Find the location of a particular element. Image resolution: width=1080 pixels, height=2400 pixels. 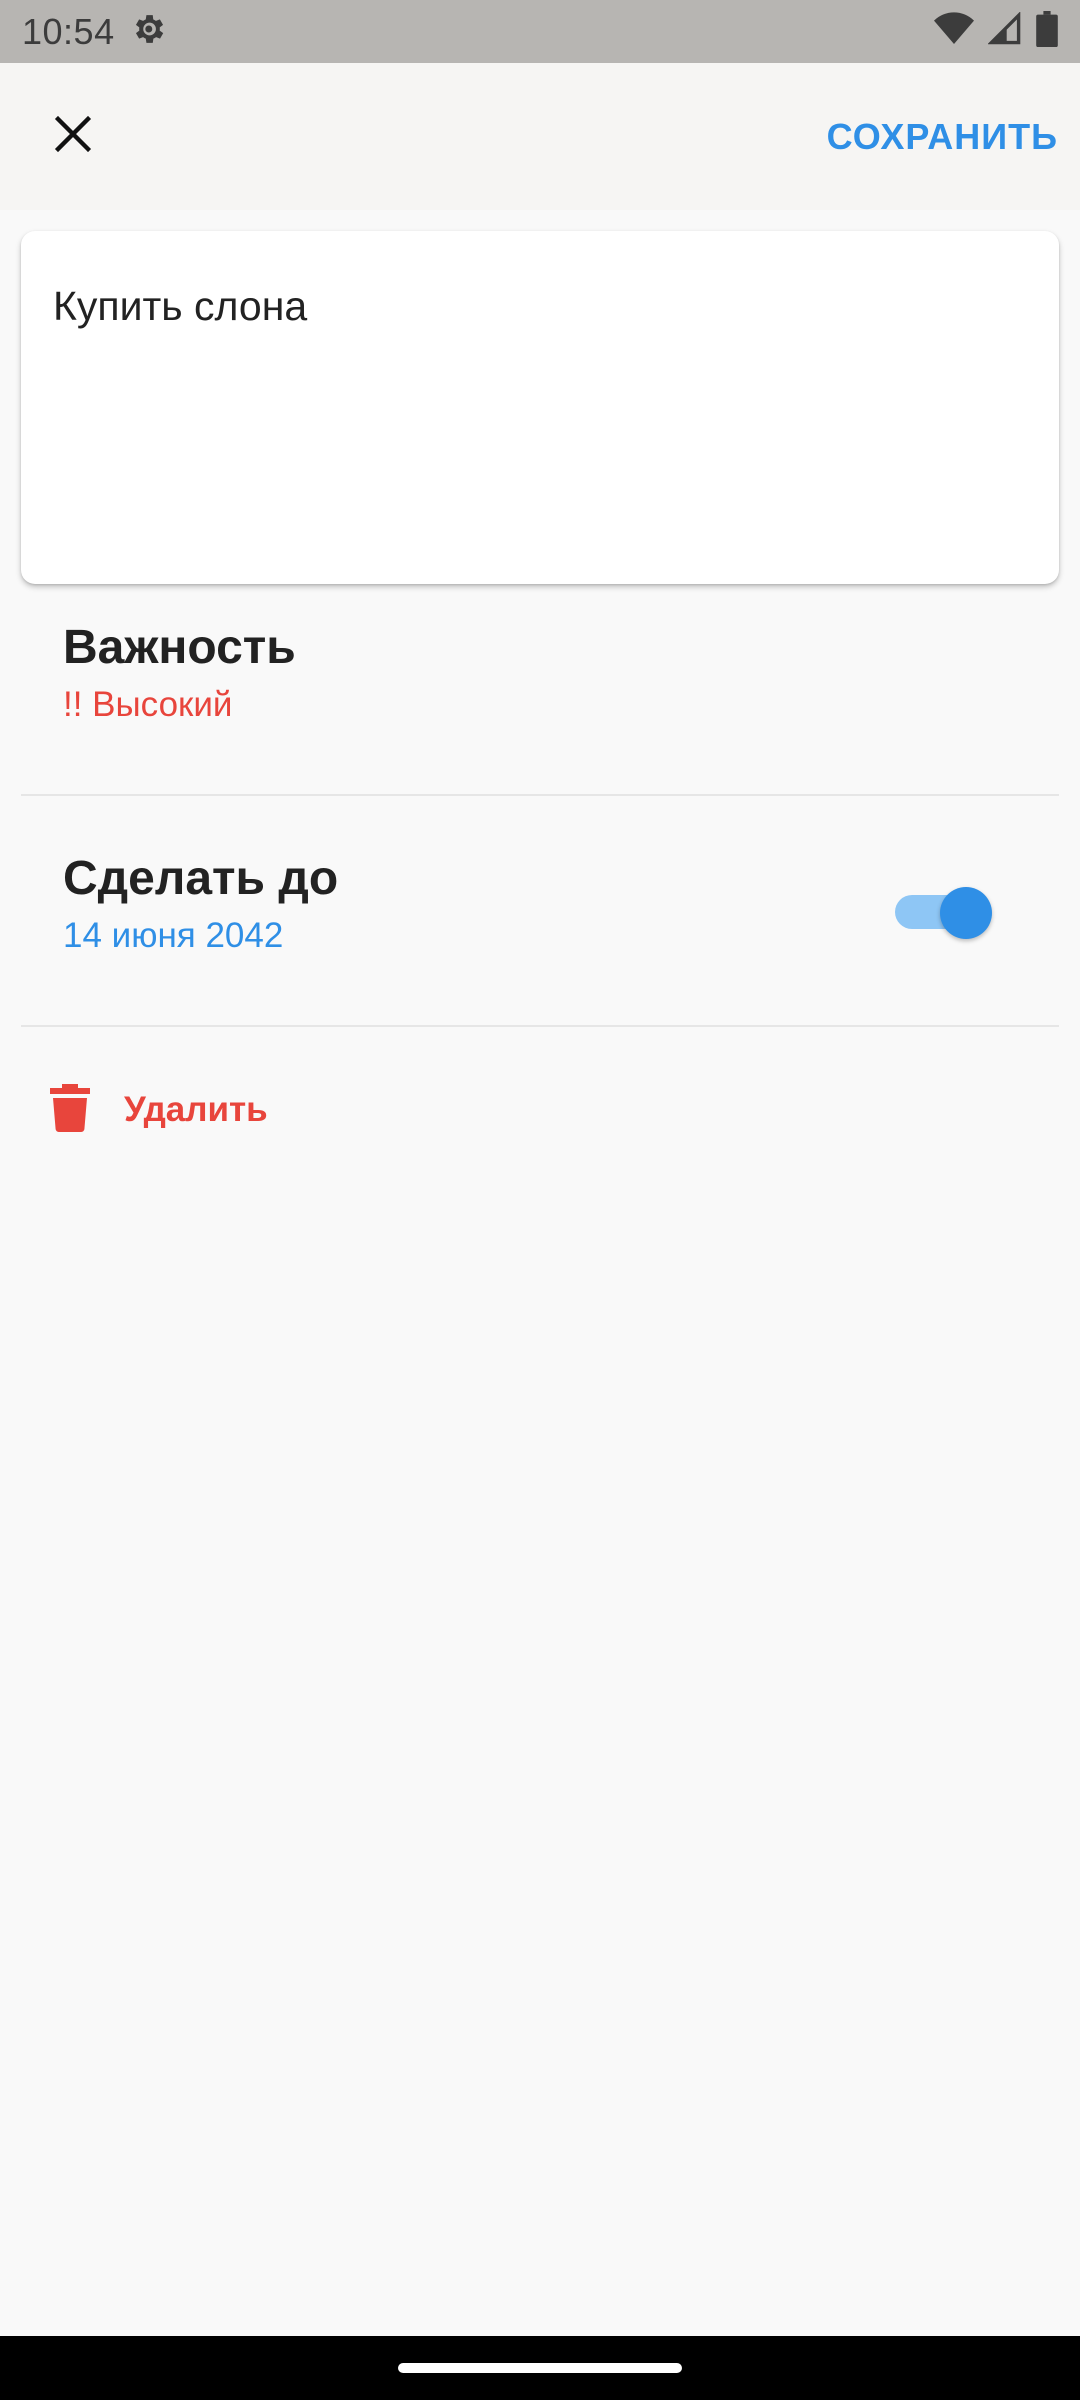

status-bar: 10:54 is located at coordinates (540, 31).